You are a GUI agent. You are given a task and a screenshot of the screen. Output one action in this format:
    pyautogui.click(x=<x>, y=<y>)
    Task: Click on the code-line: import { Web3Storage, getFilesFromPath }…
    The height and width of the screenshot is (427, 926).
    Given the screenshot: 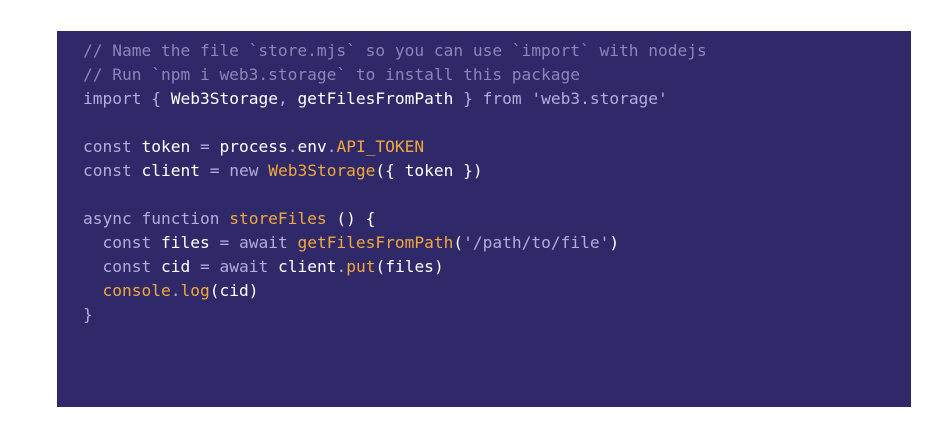 What is the action you would take?
    pyautogui.click(x=497, y=99)
    